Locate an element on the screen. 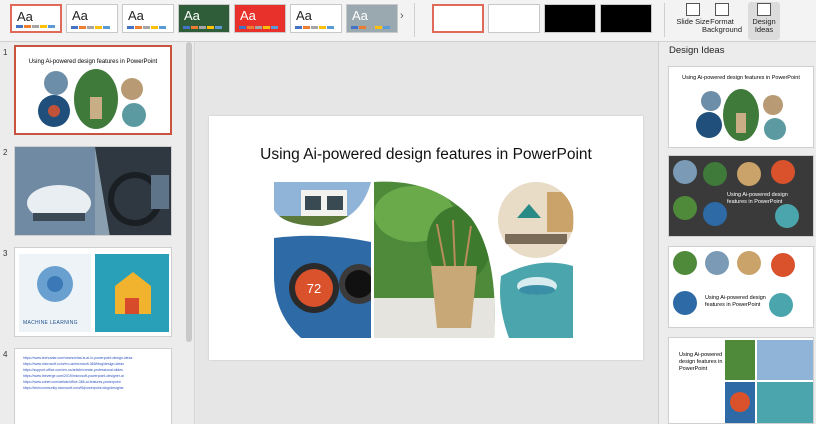  design-ideas-icon is located at coordinates (764, 9).